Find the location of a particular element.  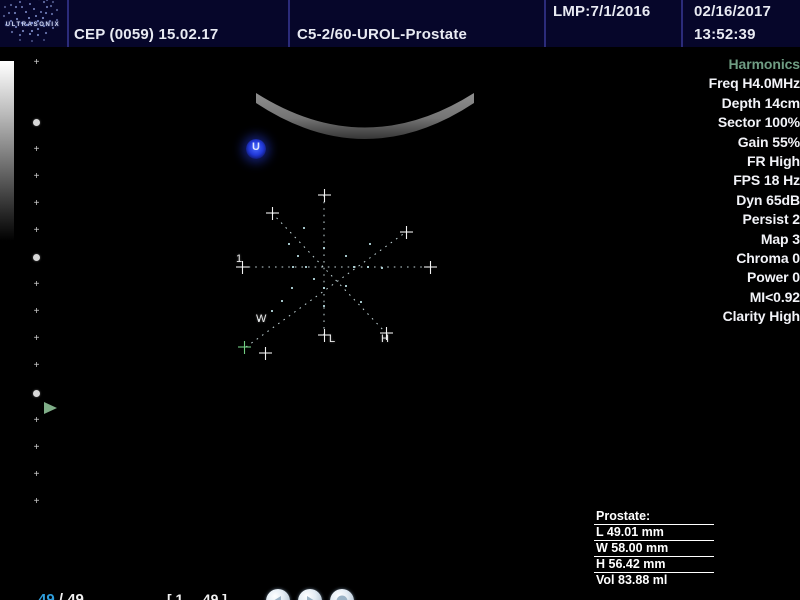

frame-counter-current: 49 is located at coordinates (46, 595).